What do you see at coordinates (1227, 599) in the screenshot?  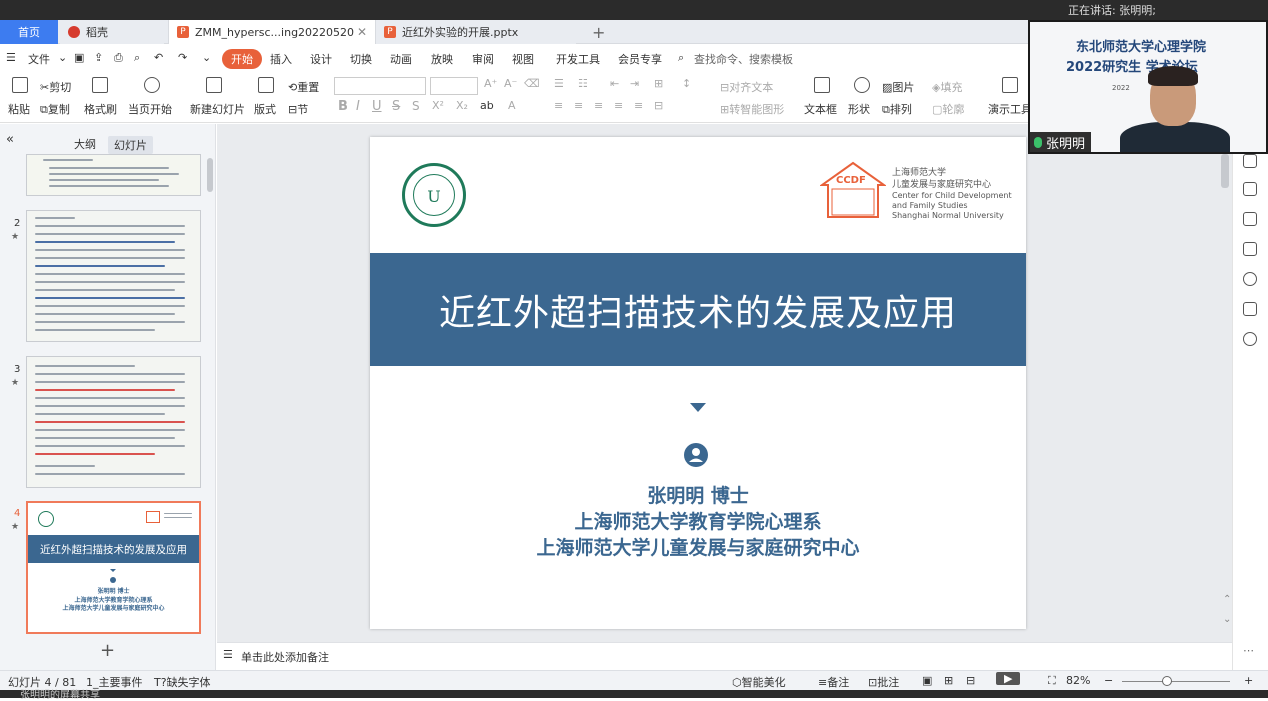 I see `scroll-up-icon: ⌃` at bounding box center [1227, 599].